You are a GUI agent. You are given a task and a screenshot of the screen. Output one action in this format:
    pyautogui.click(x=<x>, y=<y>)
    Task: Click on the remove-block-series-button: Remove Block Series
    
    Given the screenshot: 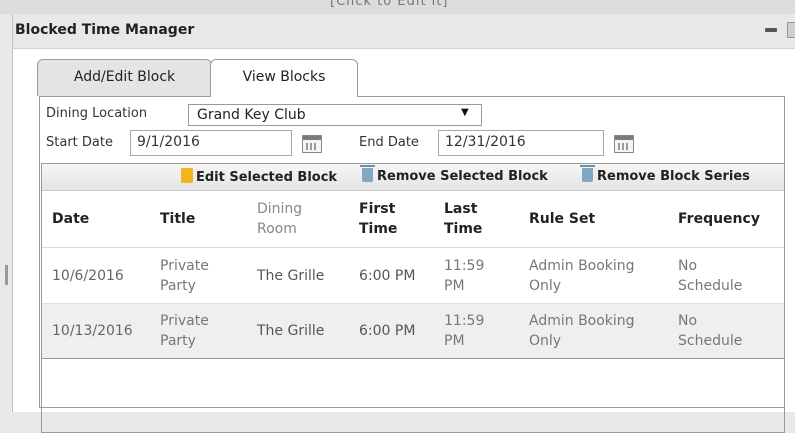 What is the action you would take?
    pyautogui.click(x=665, y=174)
    